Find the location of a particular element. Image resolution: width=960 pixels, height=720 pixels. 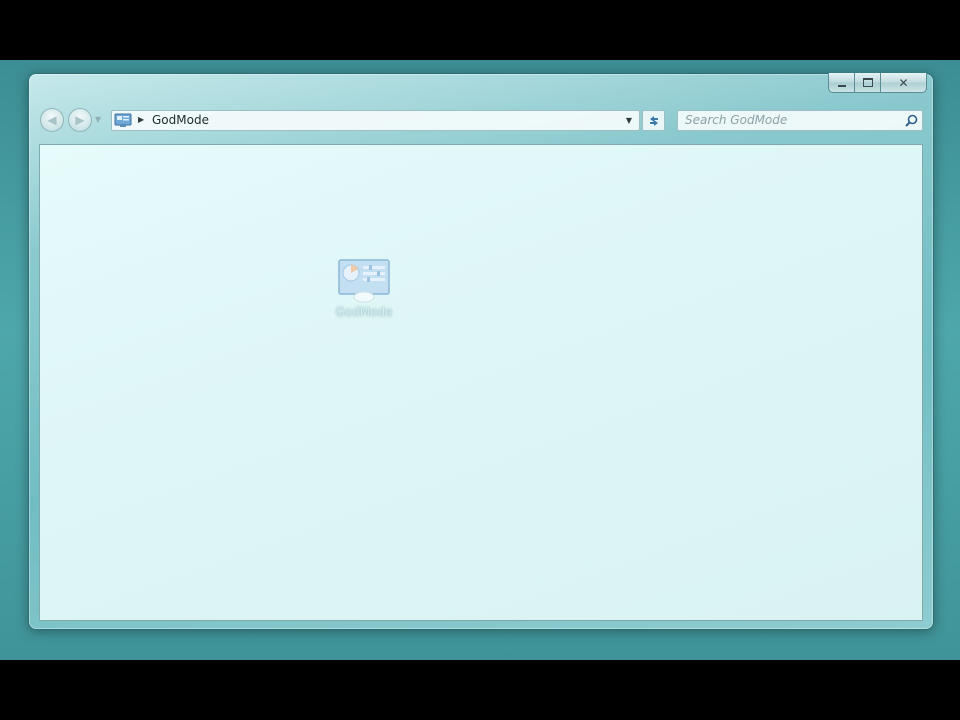

folder-item-godmode: GodMode is located at coordinates (364, 288).